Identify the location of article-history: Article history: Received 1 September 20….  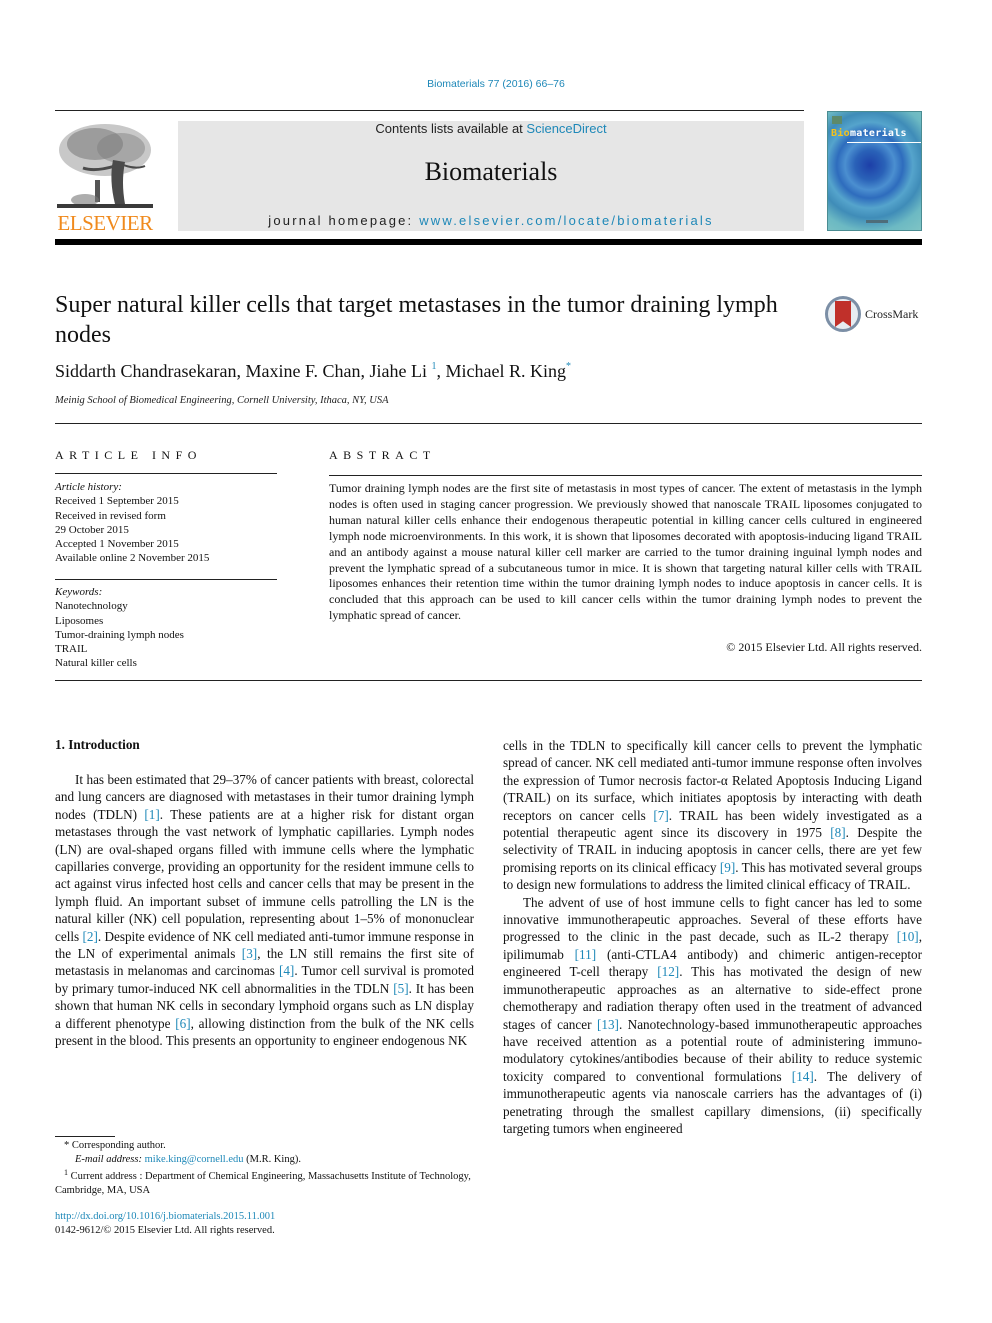
(132, 523).